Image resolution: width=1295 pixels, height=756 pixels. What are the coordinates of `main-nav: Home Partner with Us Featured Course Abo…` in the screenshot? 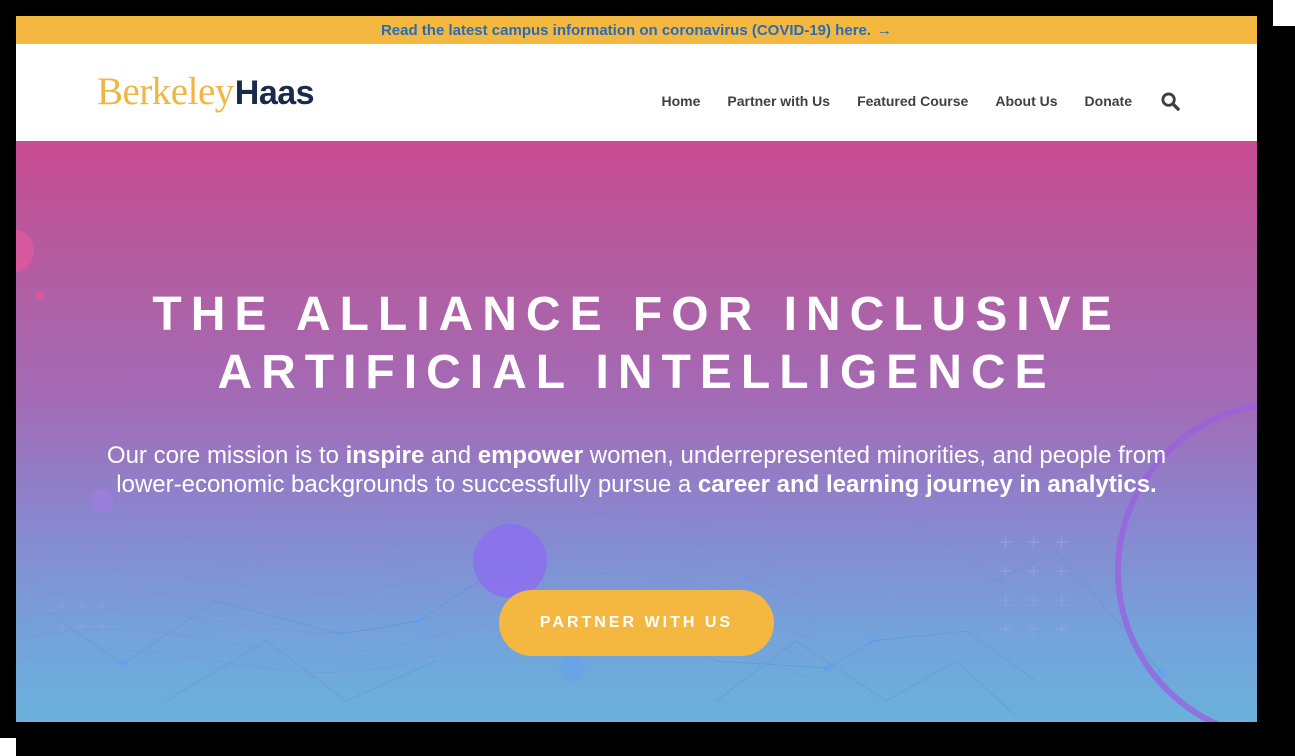 It's located at (921, 101).